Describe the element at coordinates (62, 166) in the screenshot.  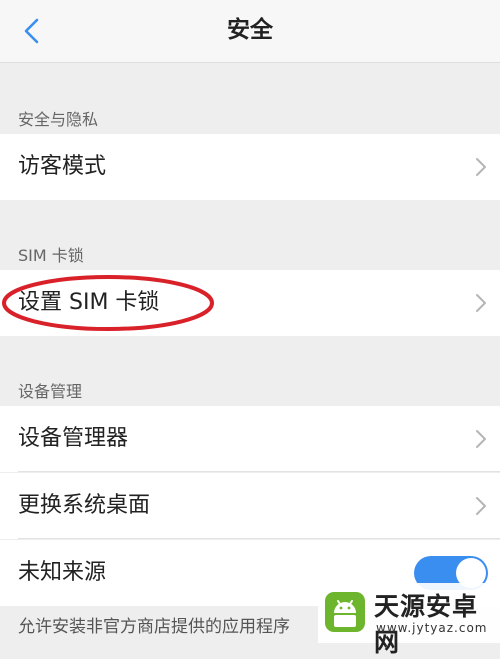
I see `row-label: 访客模式` at that location.